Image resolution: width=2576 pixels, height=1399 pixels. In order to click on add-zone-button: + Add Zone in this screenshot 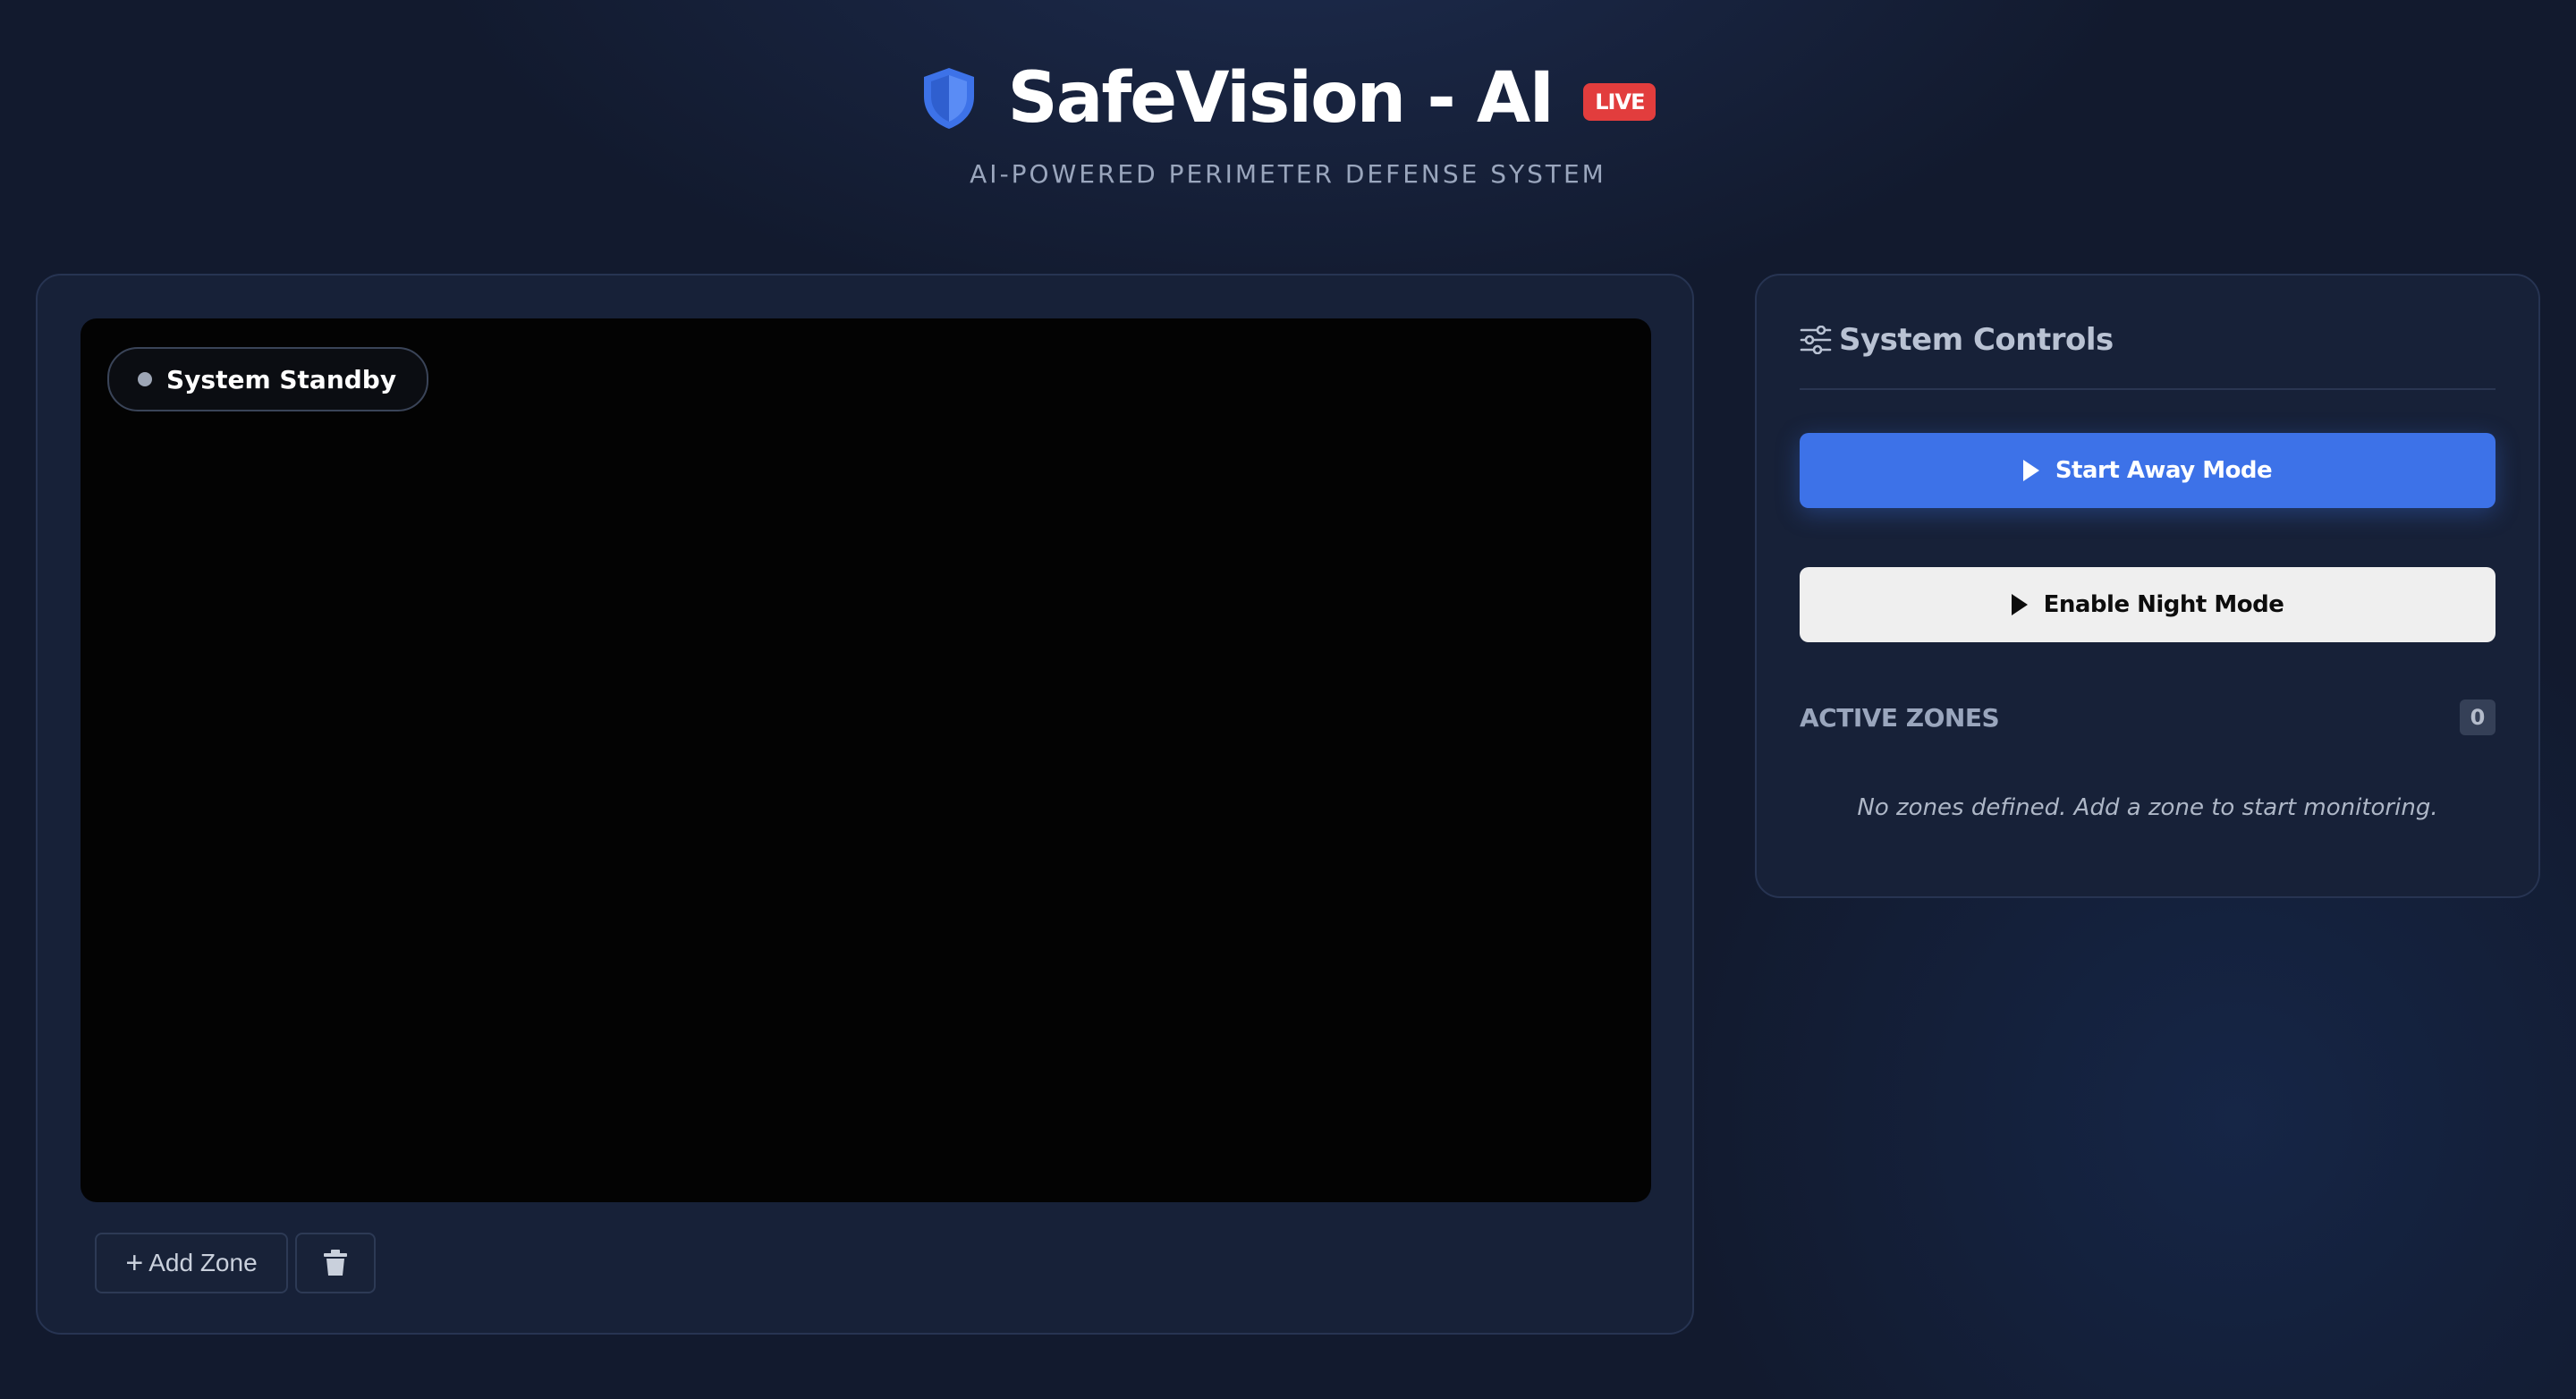, I will do `click(191, 1263)`.